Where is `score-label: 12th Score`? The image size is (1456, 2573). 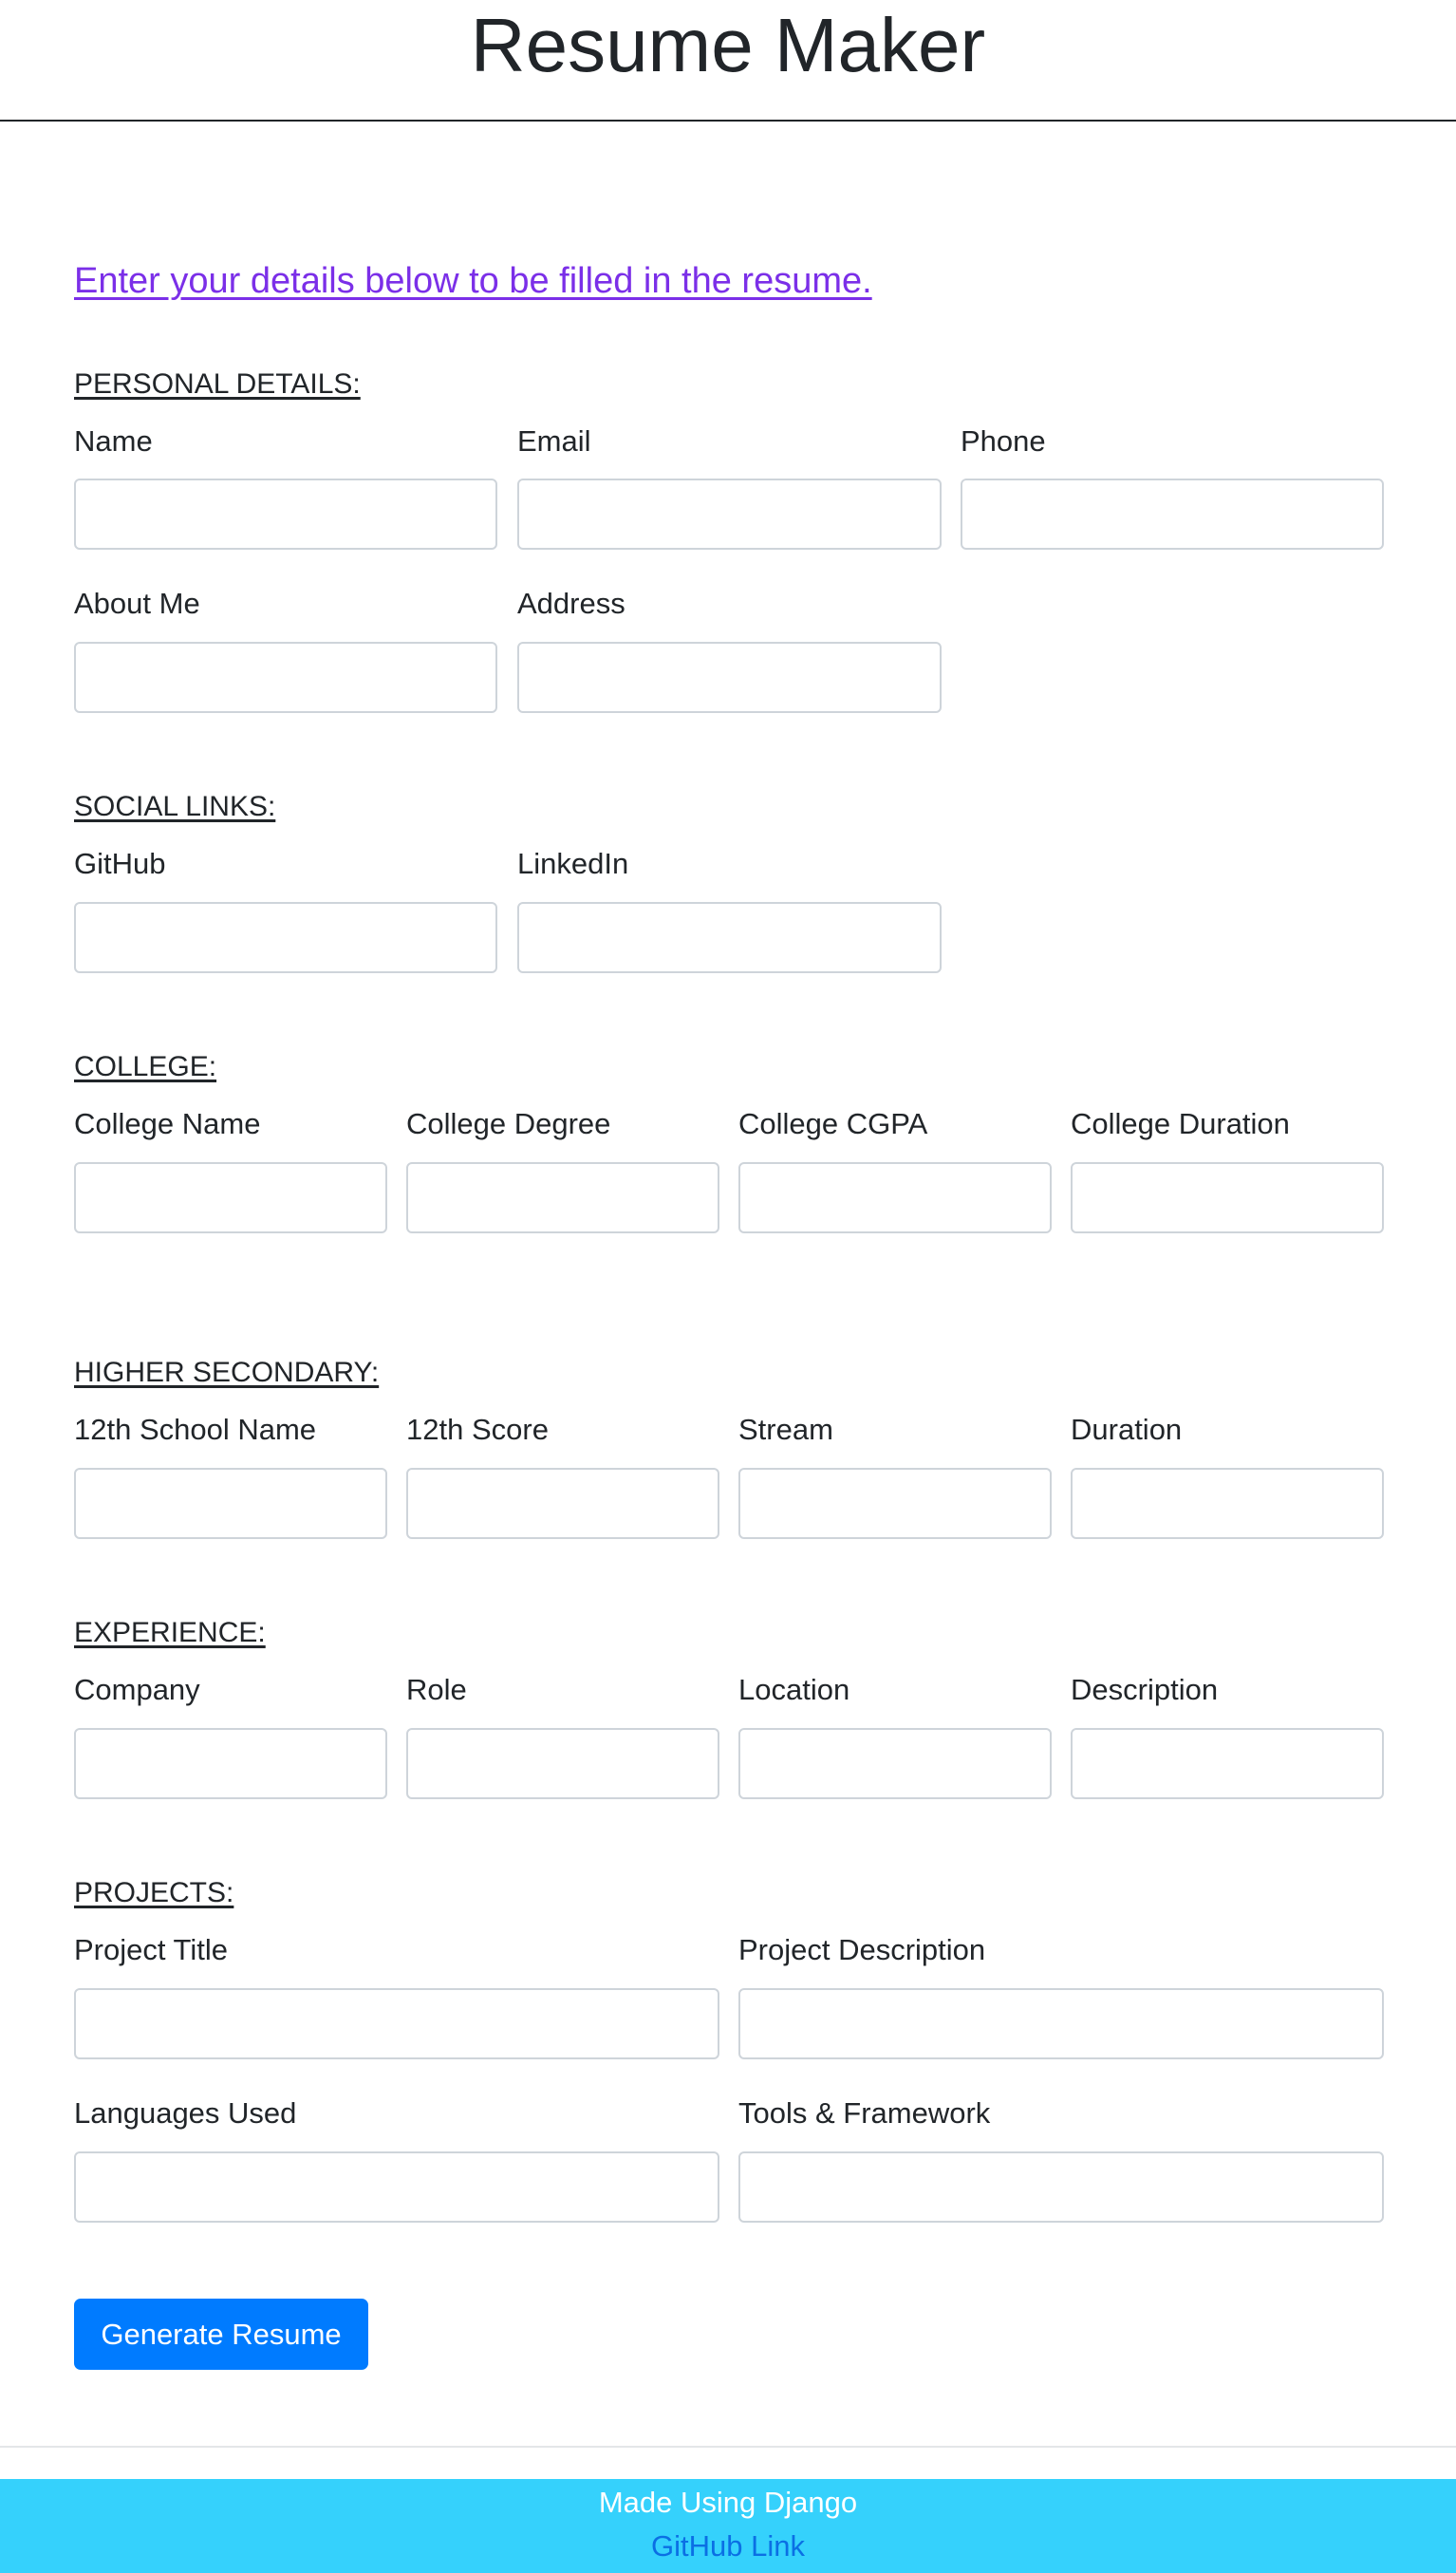 score-label: 12th Score is located at coordinates (478, 1430).